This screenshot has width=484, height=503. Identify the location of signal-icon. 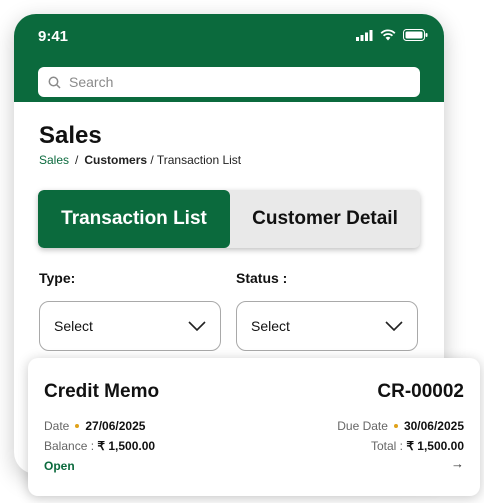
(364, 35).